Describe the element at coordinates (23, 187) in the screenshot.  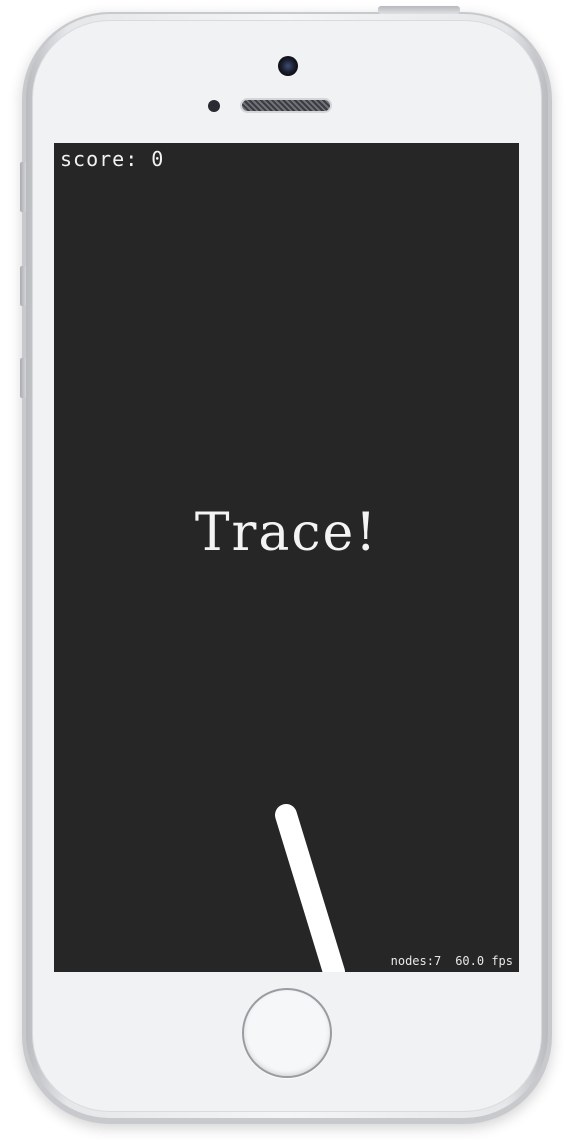
I see `mute-switch` at that location.